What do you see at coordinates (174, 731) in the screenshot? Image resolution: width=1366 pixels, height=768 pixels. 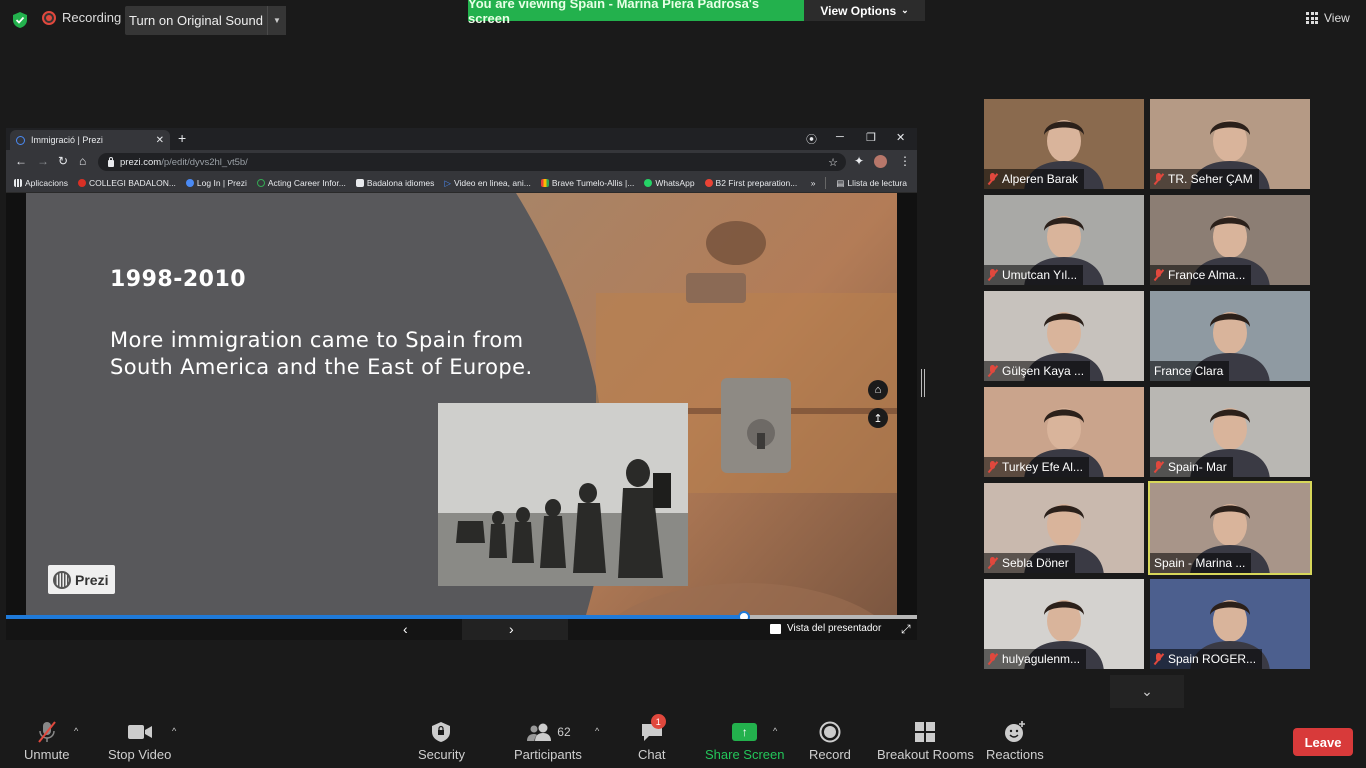 I see `video-options-caret-icon: ^` at bounding box center [174, 731].